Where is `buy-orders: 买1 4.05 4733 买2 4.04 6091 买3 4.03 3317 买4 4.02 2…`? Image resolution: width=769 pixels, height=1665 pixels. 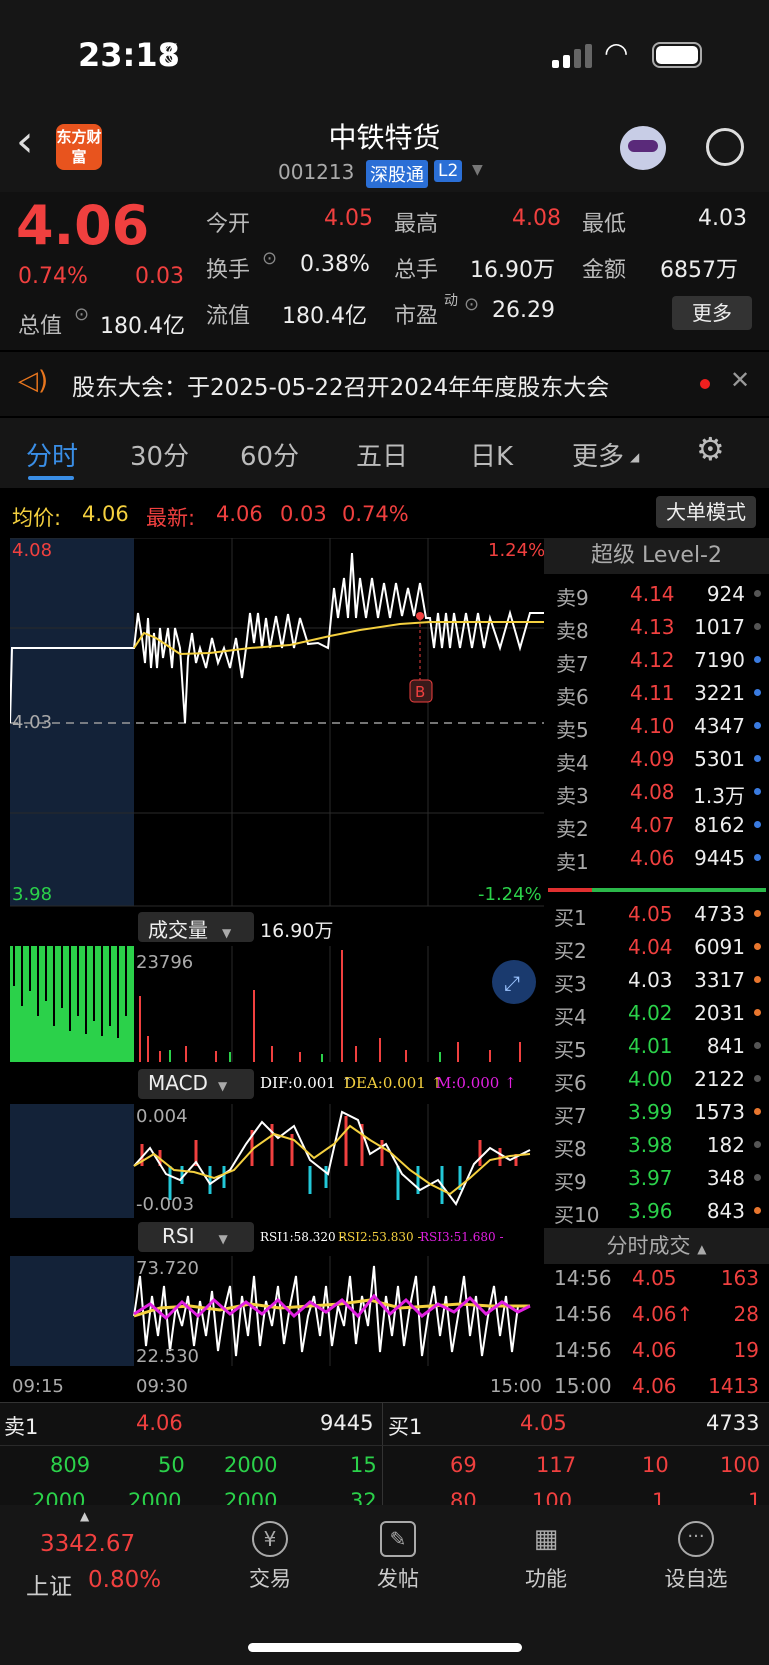
buy-orders: 买1 4.05 4733 买2 4.04 6091 买3 4.03 3317 买4 4.02 2… is located at coordinates (658, 1064).